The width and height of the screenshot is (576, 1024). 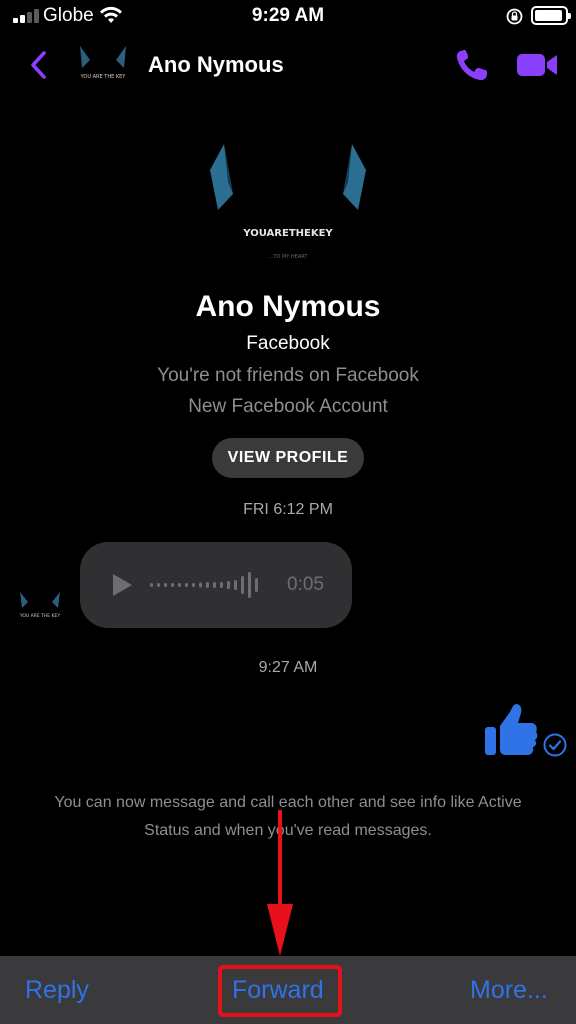 I want to click on video-camera-icon, so click(x=537, y=65).